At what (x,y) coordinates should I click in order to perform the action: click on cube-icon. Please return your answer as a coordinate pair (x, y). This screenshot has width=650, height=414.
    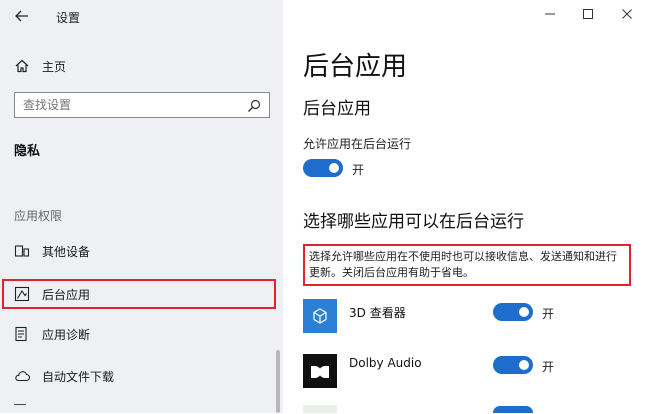
    Looking at the image, I should click on (320, 316).